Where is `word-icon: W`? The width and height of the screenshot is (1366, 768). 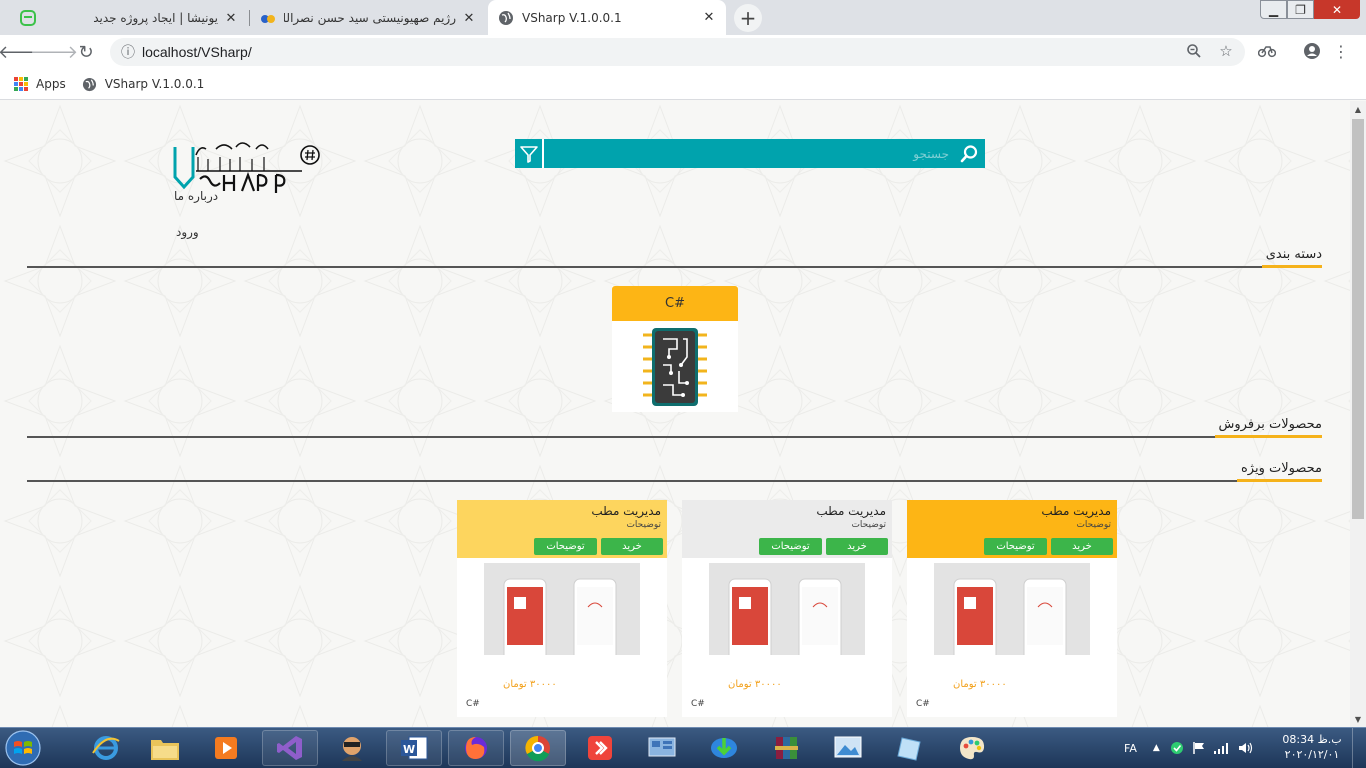
word-icon: W is located at coordinates (414, 748).